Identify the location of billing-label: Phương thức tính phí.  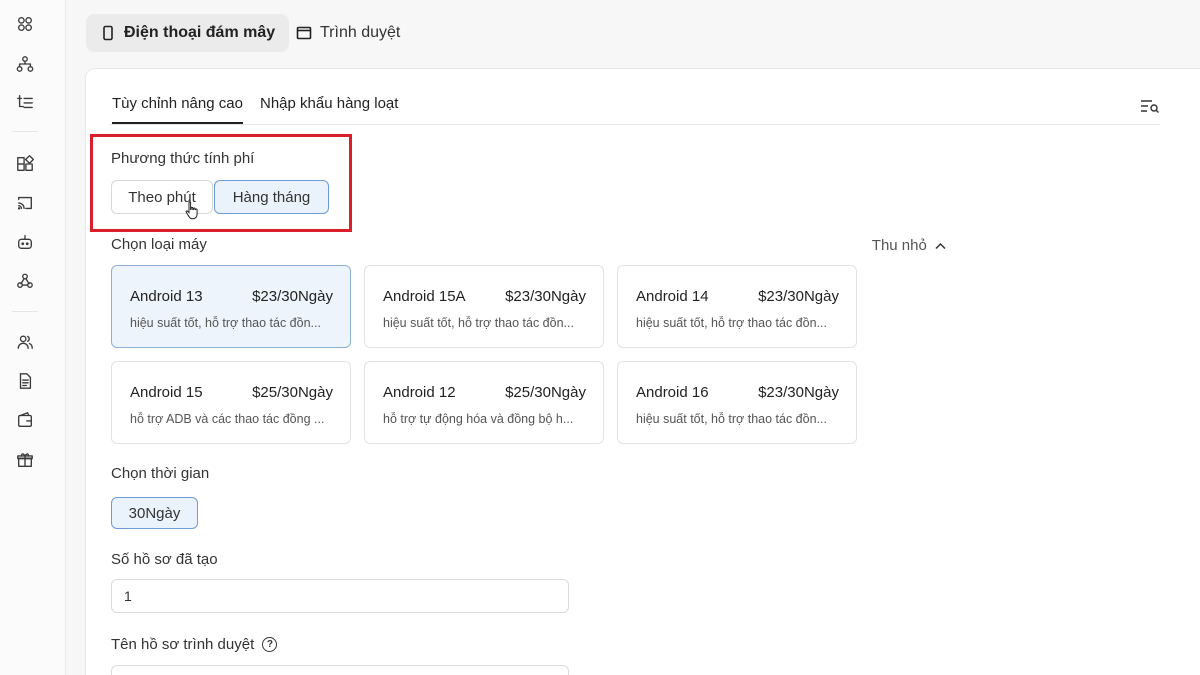
(183, 158).